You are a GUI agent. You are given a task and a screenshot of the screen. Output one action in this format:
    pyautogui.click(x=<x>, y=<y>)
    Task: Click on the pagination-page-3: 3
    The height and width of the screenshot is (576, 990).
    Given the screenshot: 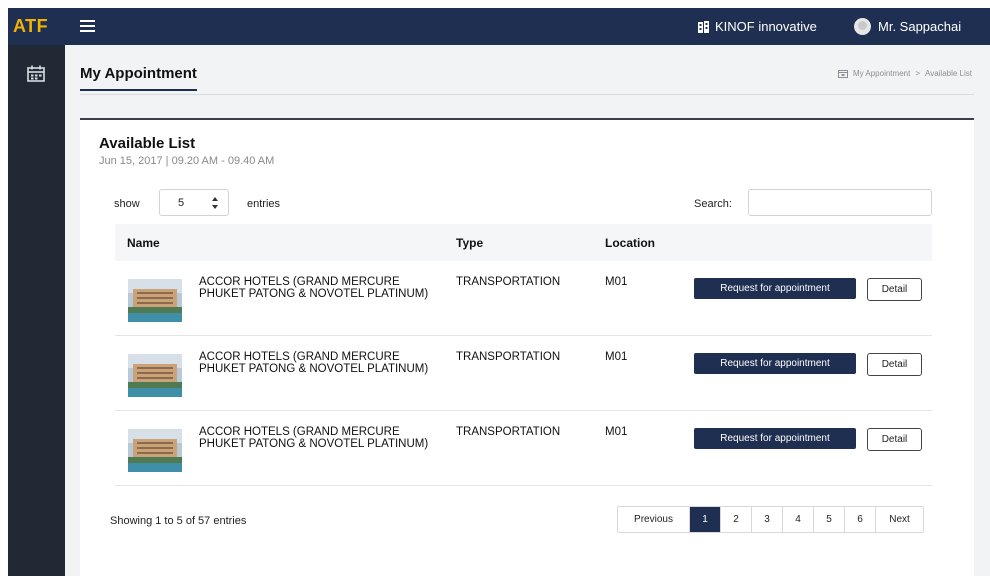 What is the action you would take?
    pyautogui.click(x=767, y=519)
    